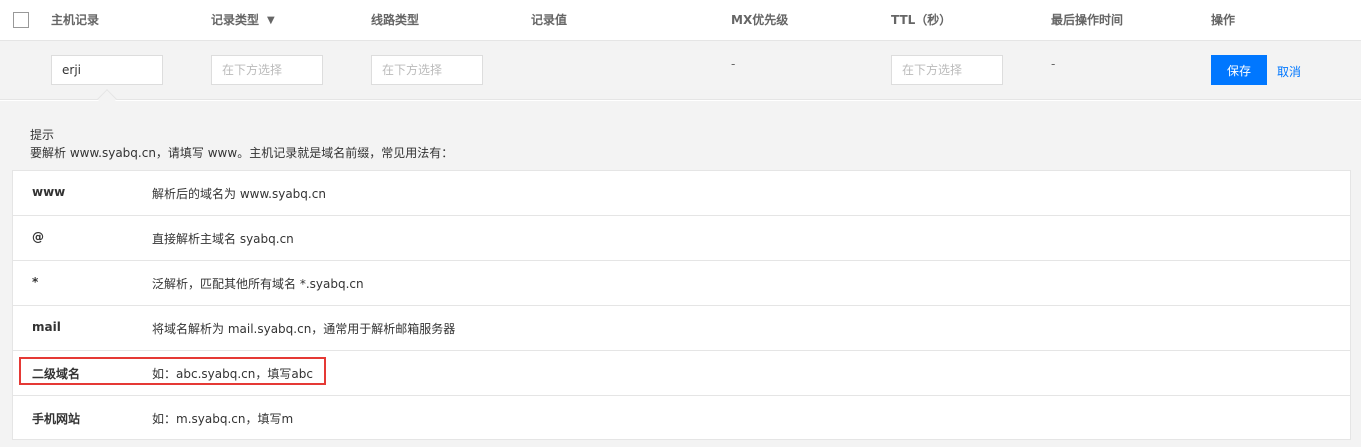 The height and width of the screenshot is (447, 1361). I want to click on record-type-select, so click(267, 70).